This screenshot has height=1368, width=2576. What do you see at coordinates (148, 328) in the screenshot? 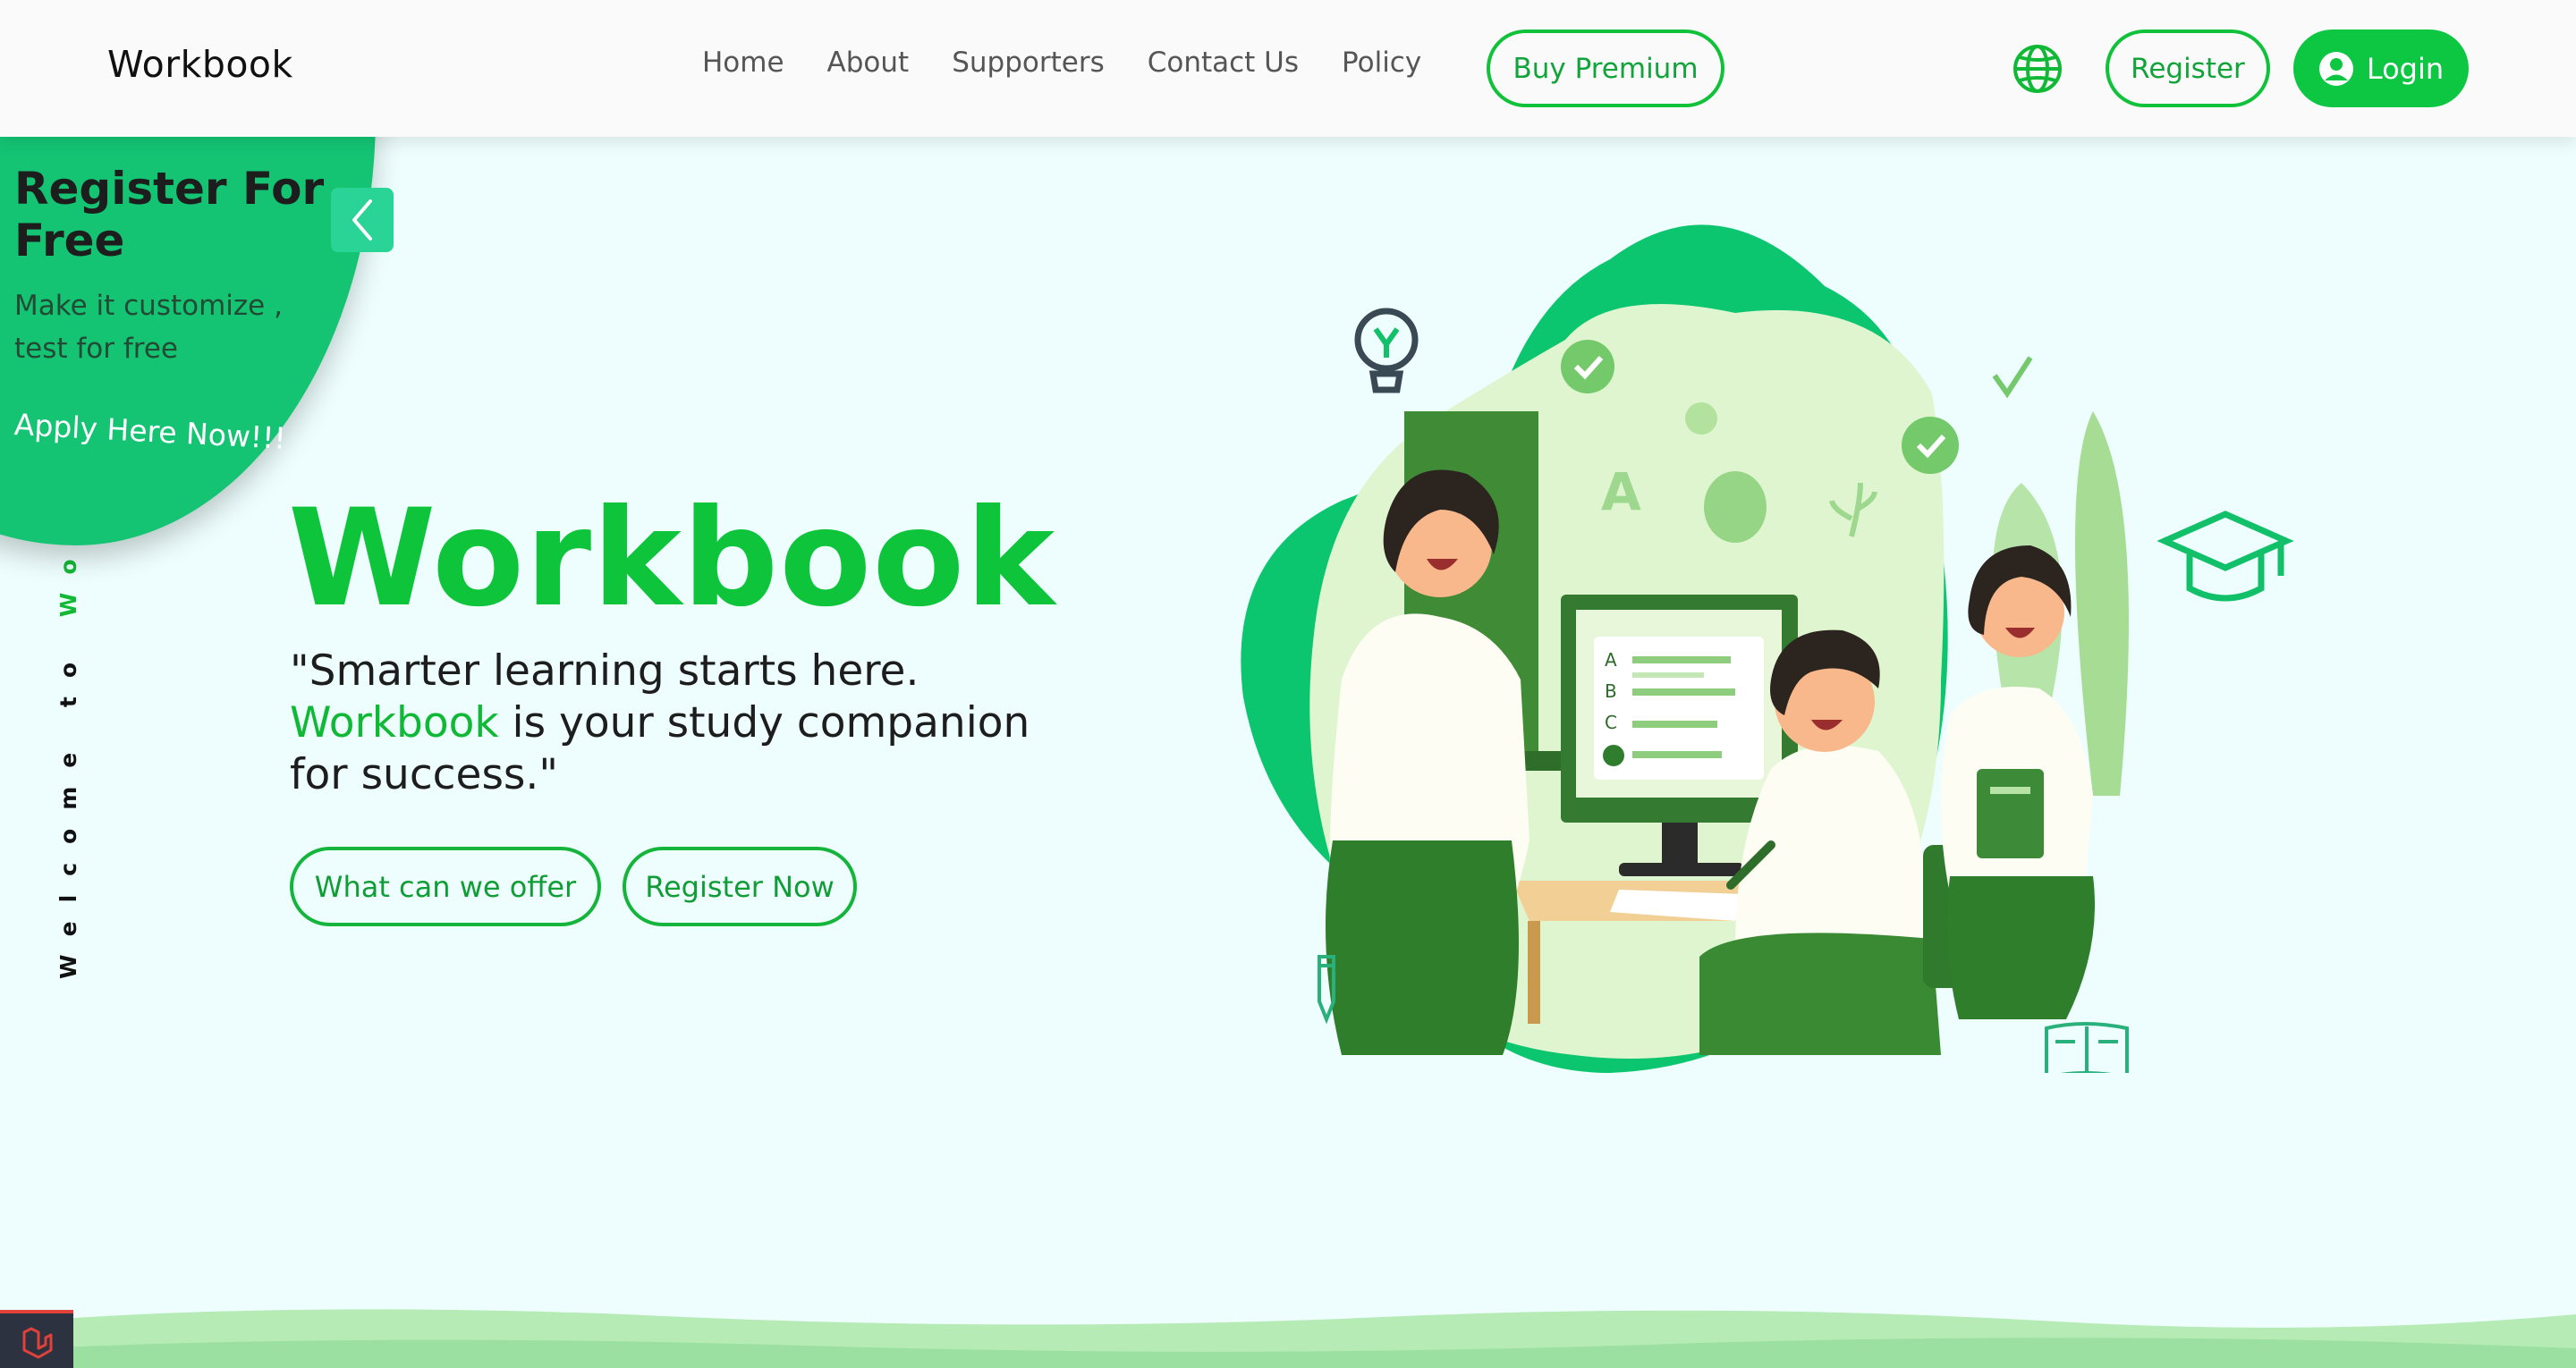
I see `promo-subtitle: Make it customize , test for free` at bounding box center [148, 328].